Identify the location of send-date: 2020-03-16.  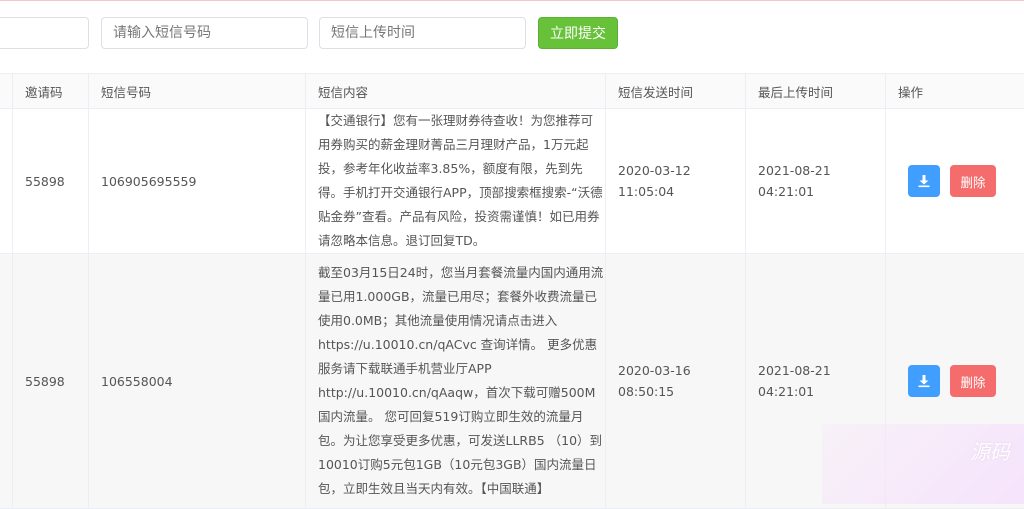
(681, 370).